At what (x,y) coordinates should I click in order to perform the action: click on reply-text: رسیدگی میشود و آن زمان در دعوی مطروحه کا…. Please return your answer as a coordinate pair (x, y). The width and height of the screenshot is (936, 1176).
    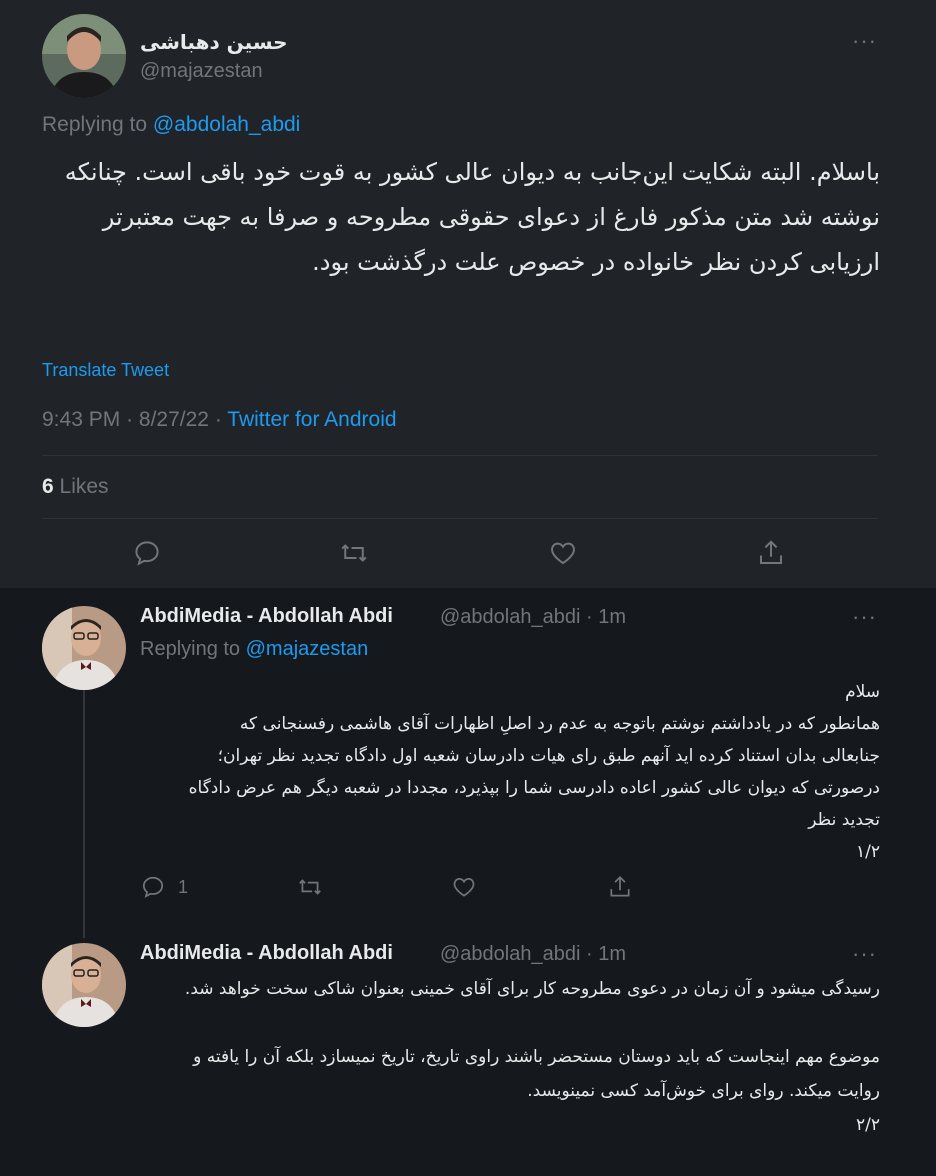
    Looking at the image, I should click on (532, 1057).